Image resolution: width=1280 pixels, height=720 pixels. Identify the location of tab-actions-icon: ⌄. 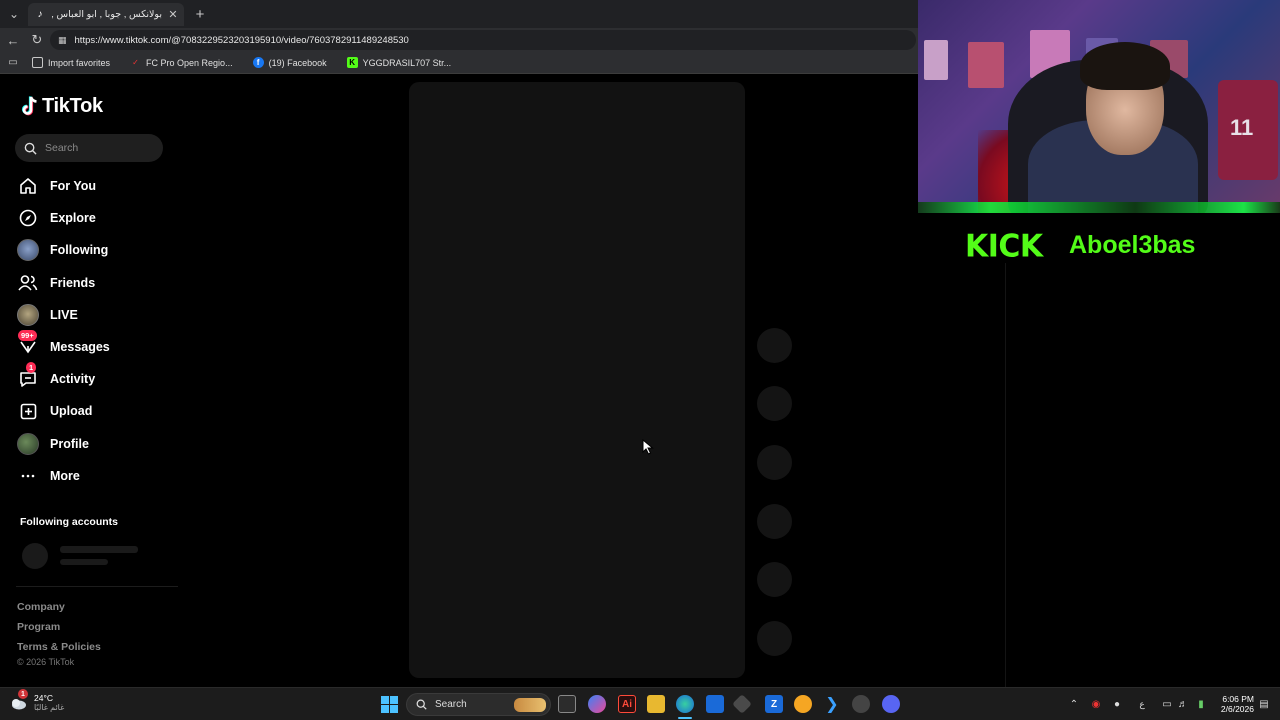
(14, 14).